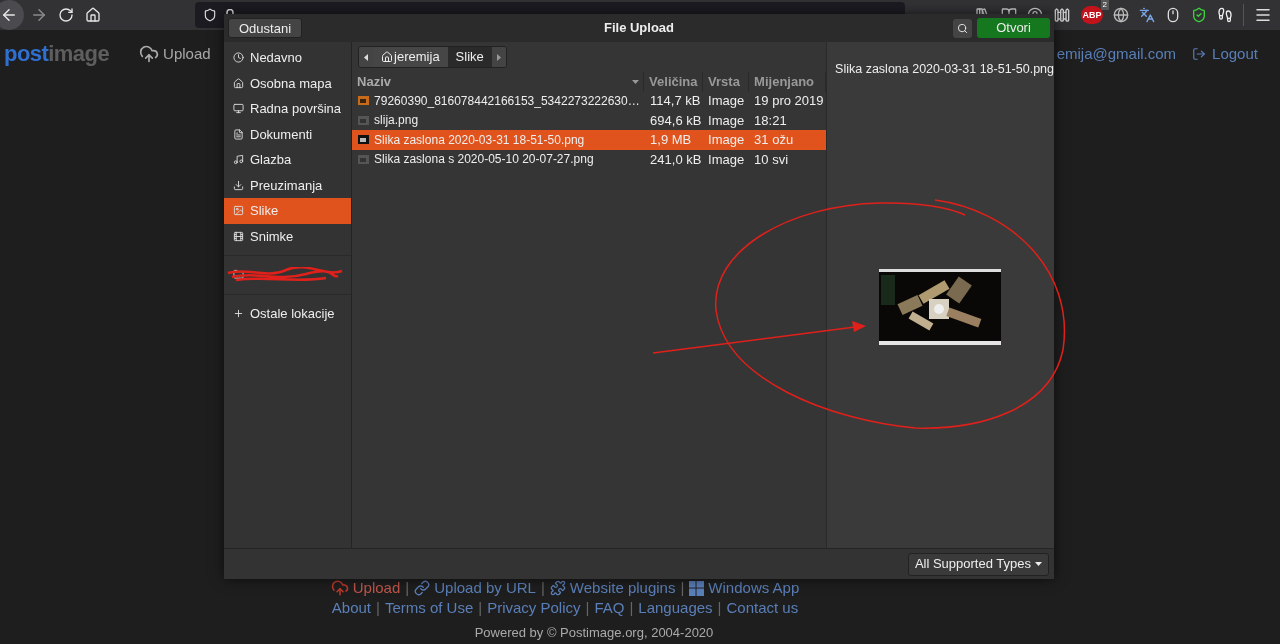  What do you see at coordinates (770, 120) in the screenshot?
I see `file-modified: 18:21` at bounding box center [770, 120].